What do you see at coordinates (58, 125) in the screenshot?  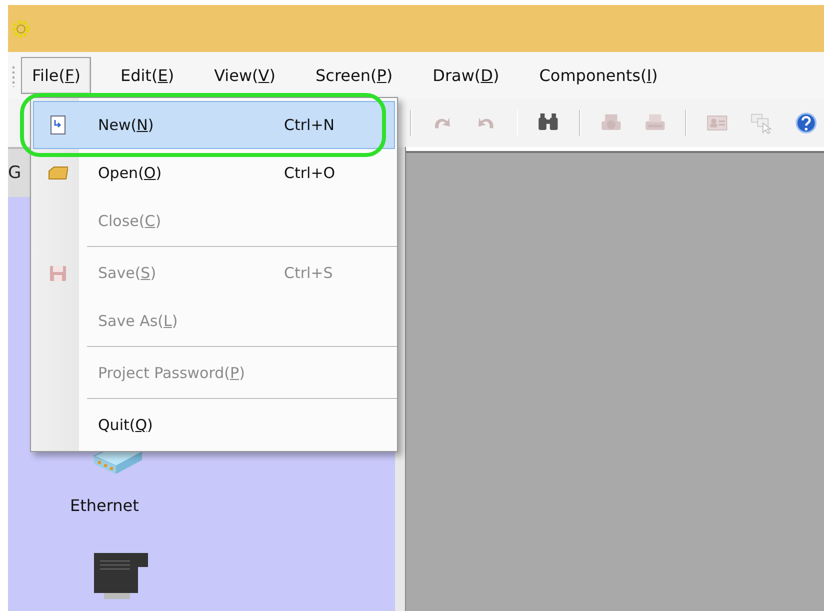 I see `new-document-icon` at bounding box center [58, 125].